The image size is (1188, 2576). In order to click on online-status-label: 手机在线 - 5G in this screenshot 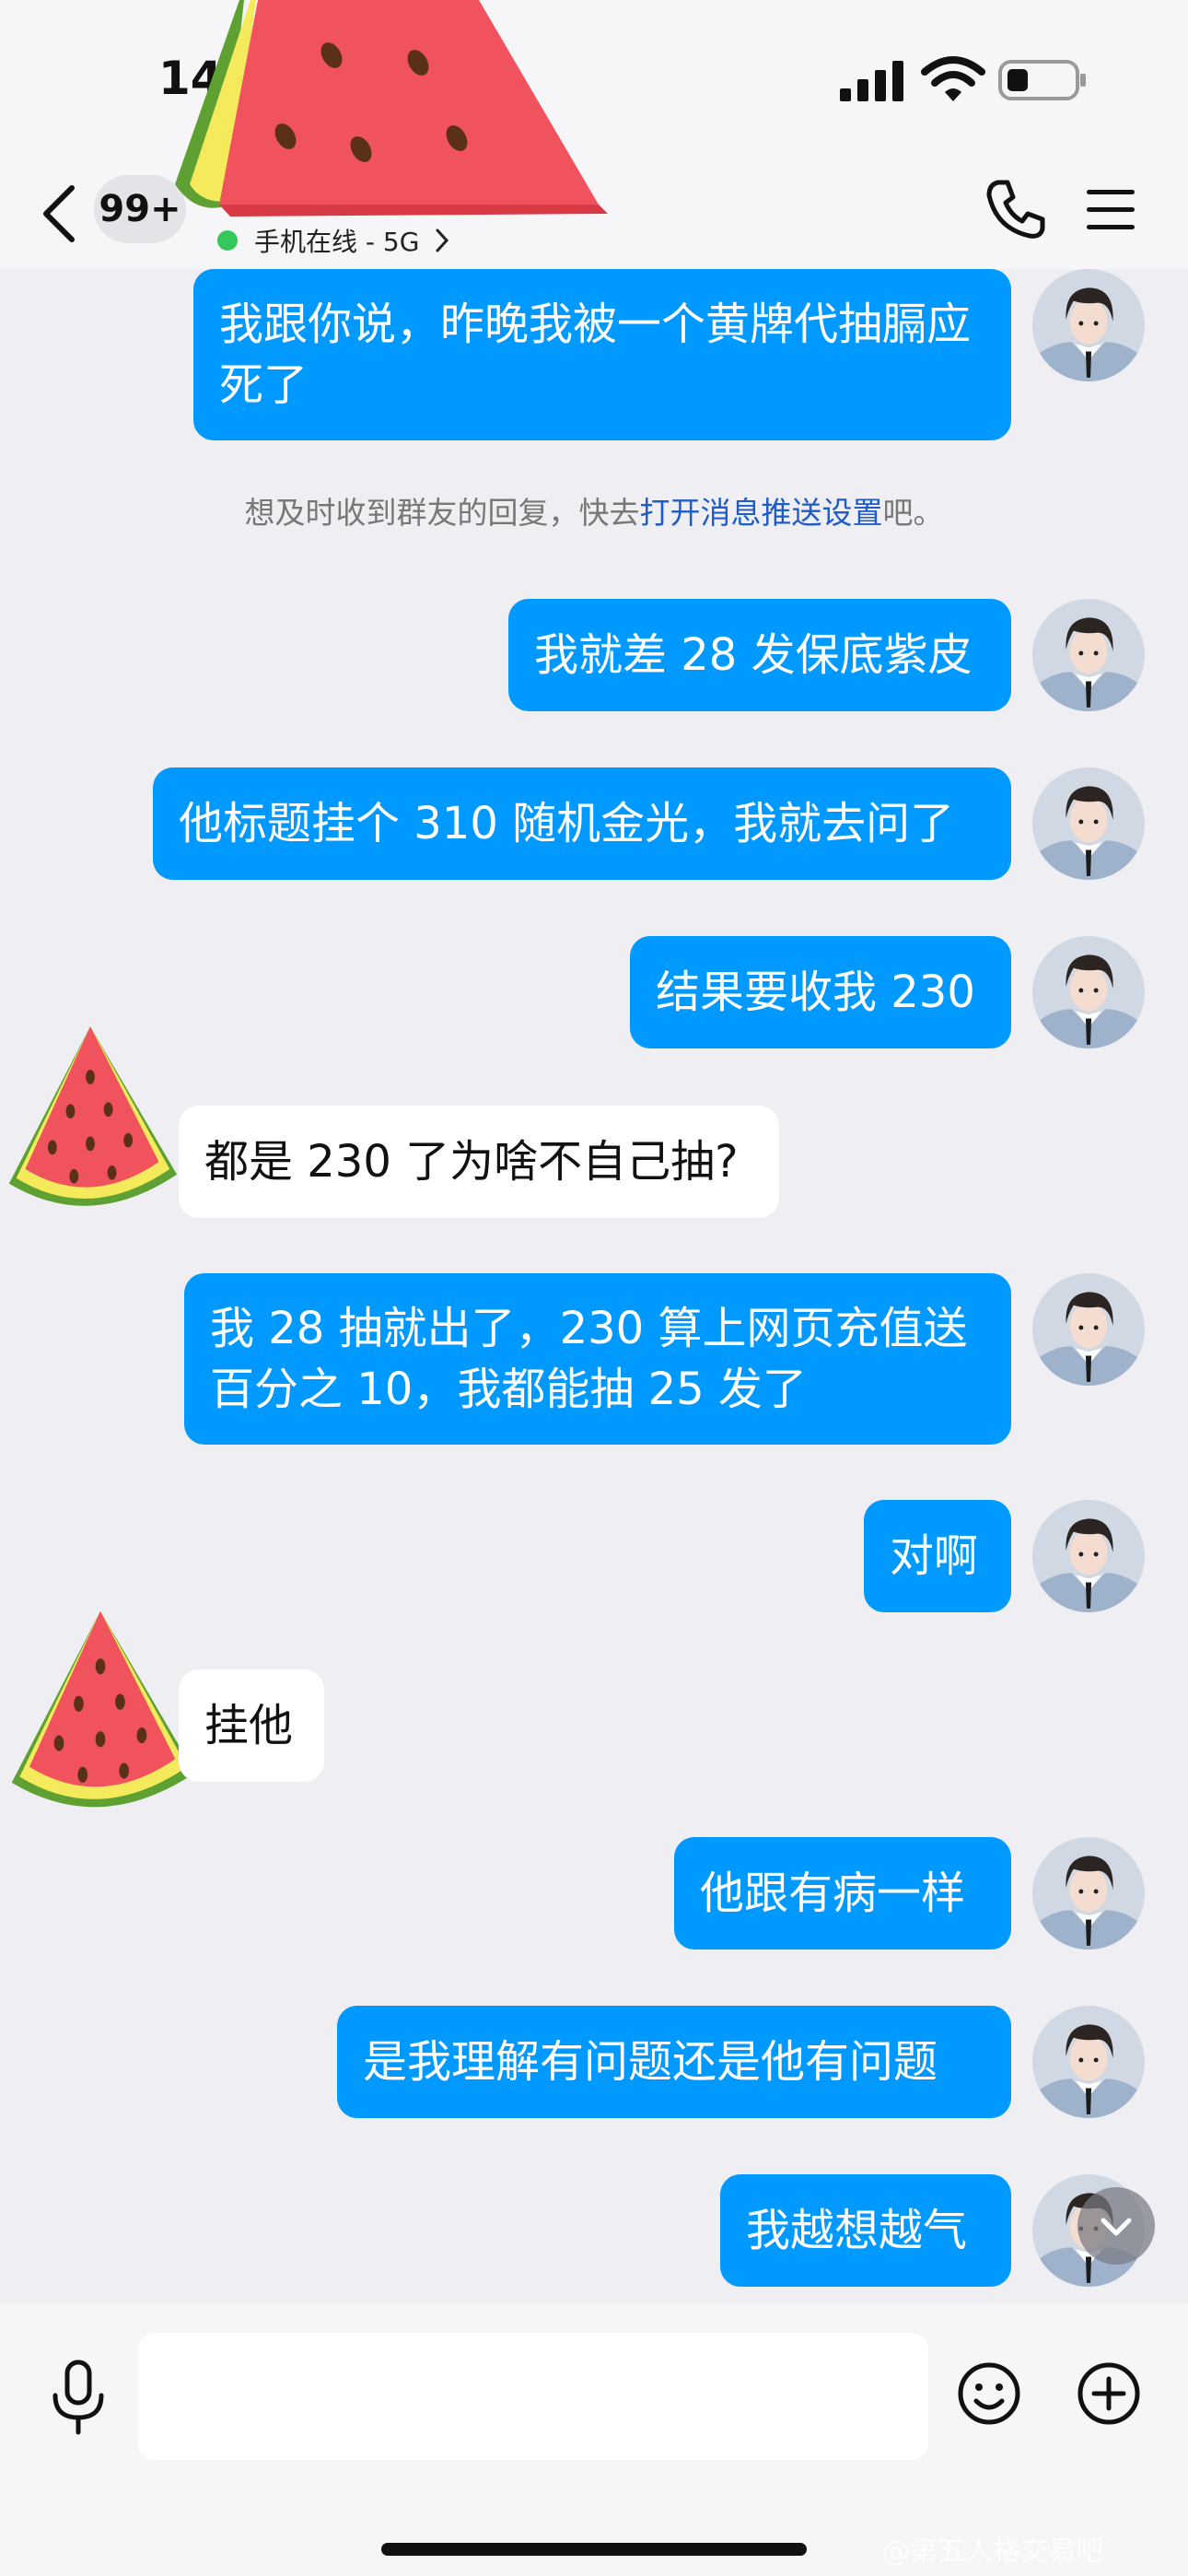, I will do `click(337, 242)`.